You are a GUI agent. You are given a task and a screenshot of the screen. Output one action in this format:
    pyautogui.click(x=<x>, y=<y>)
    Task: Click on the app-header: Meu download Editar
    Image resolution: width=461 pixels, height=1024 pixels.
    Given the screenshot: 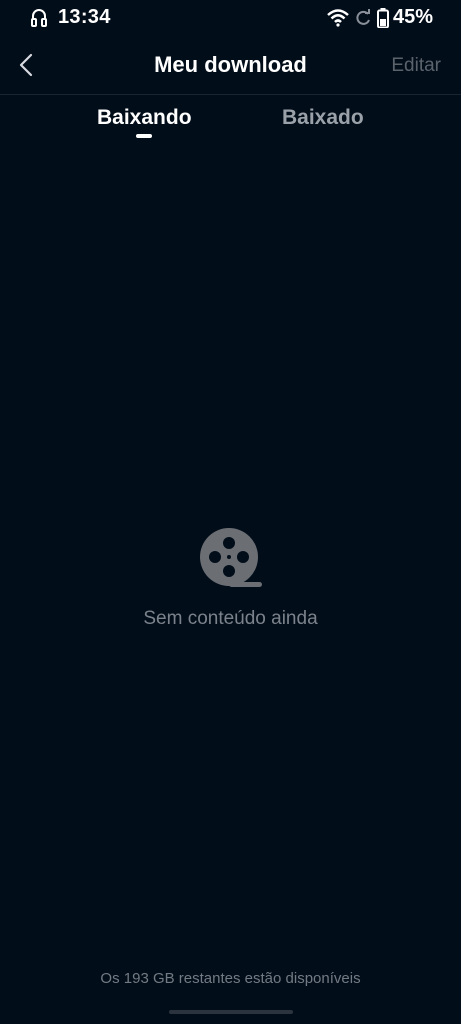 What is the action you would take?
    pyautogui.click(x=230, y=66)
    